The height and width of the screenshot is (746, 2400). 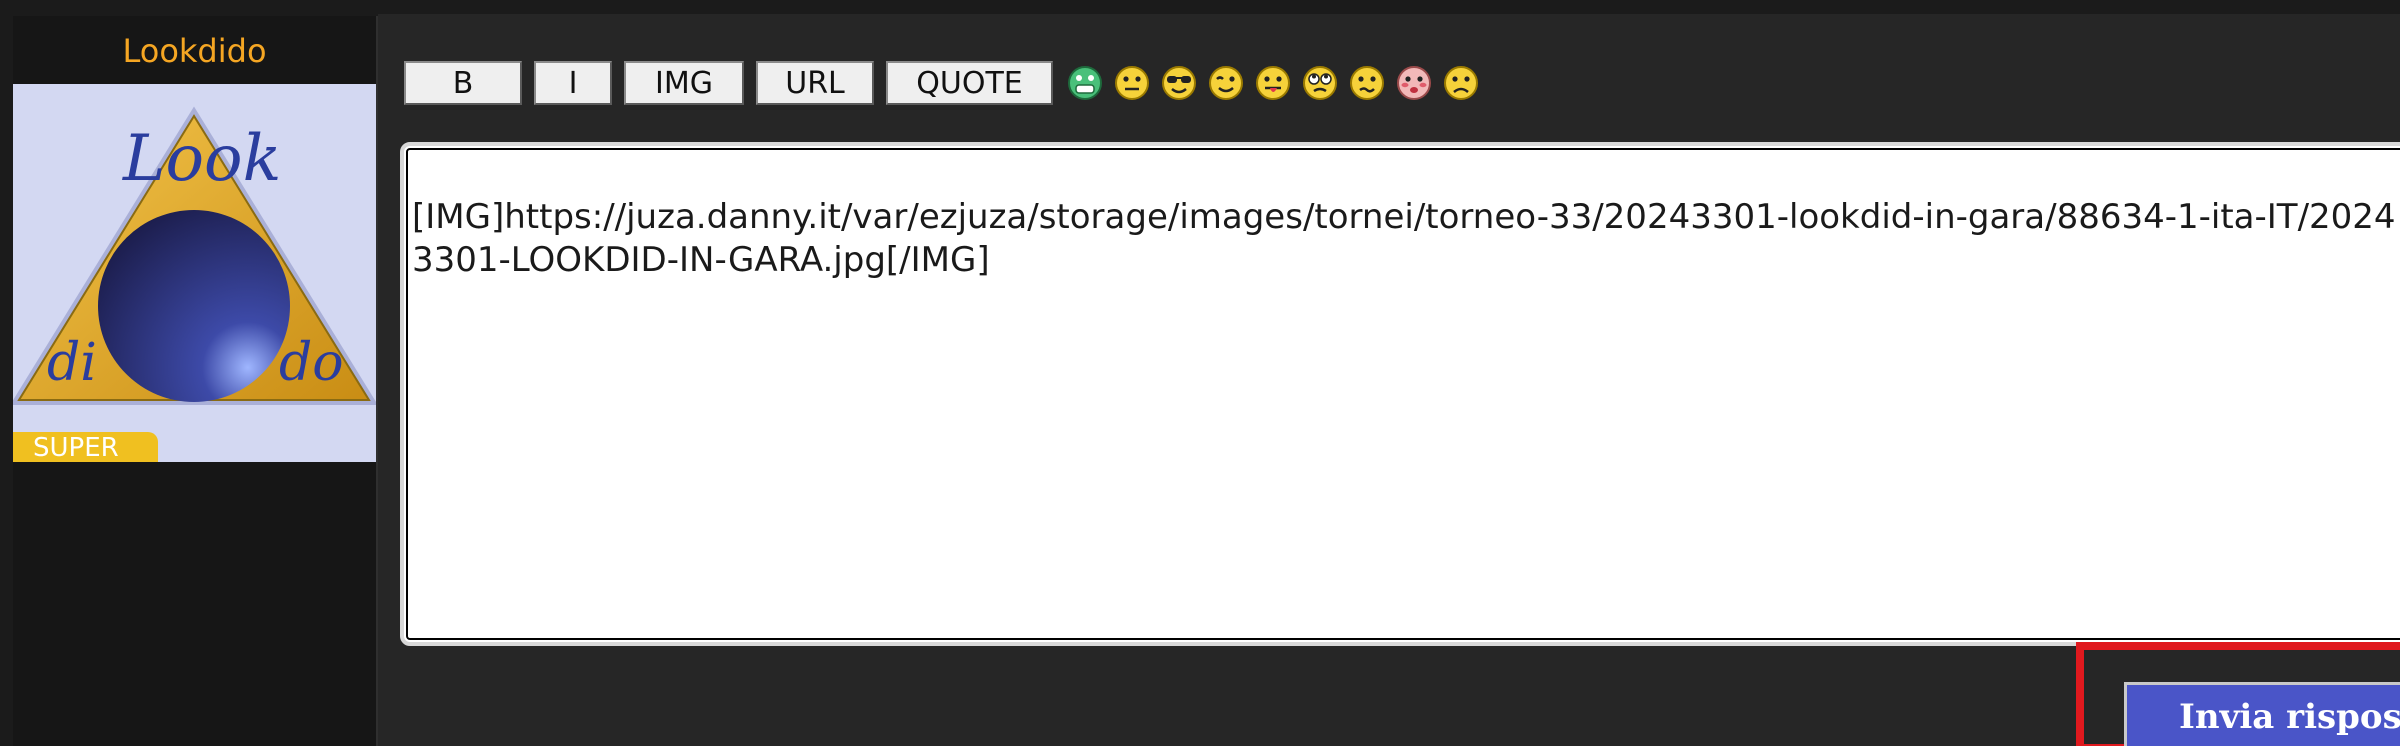 I want to click on bold-button: B, so click(x=463, y=83).